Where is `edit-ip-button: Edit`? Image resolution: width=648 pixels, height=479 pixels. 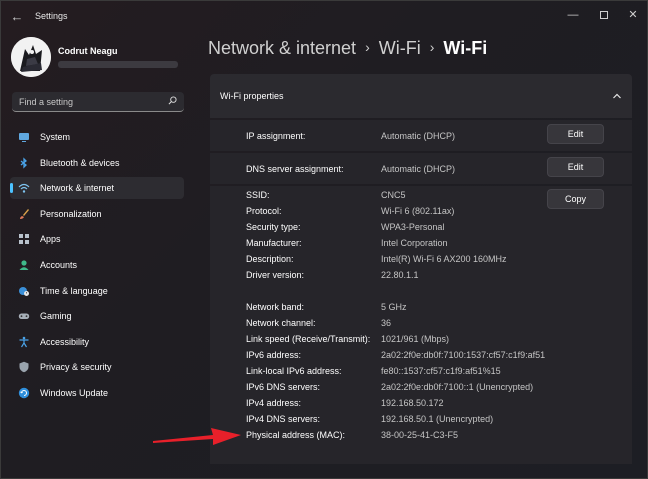 edit-ip-button: Edit is located at coordinates (575, 134).